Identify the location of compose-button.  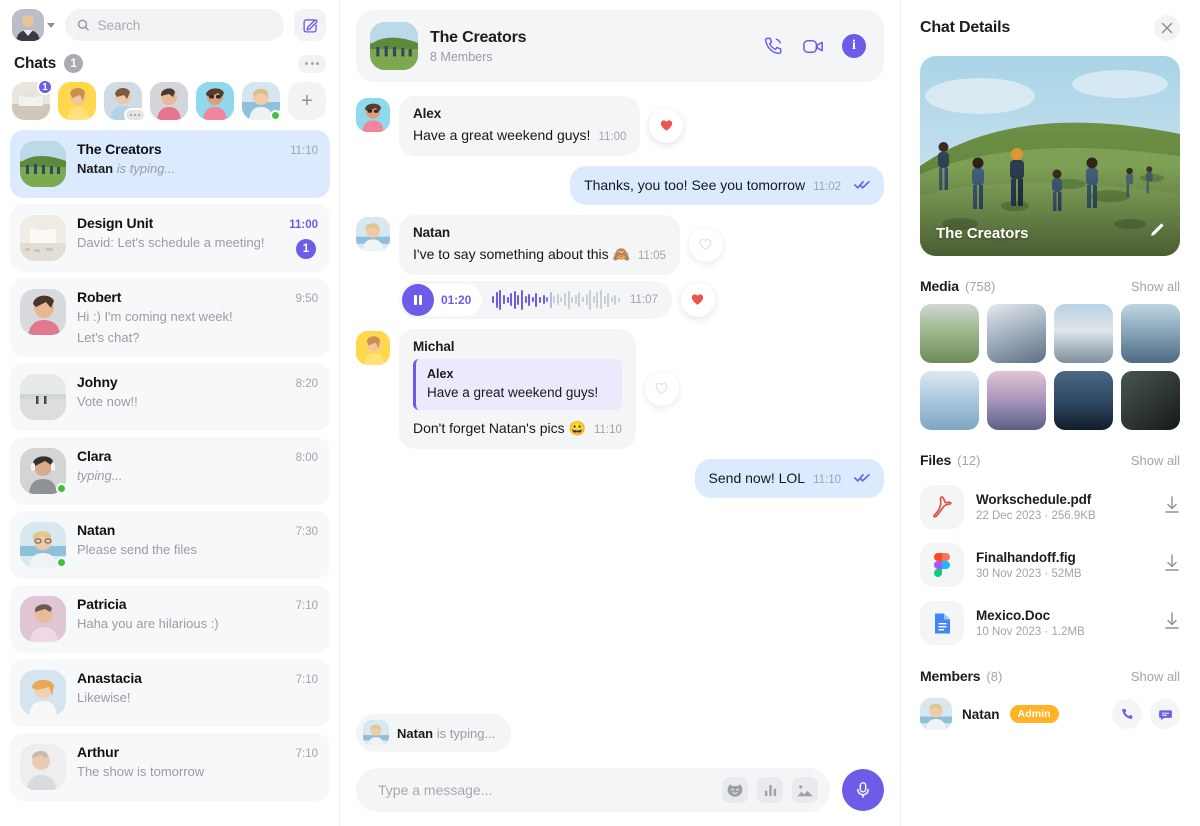
(310, 25).